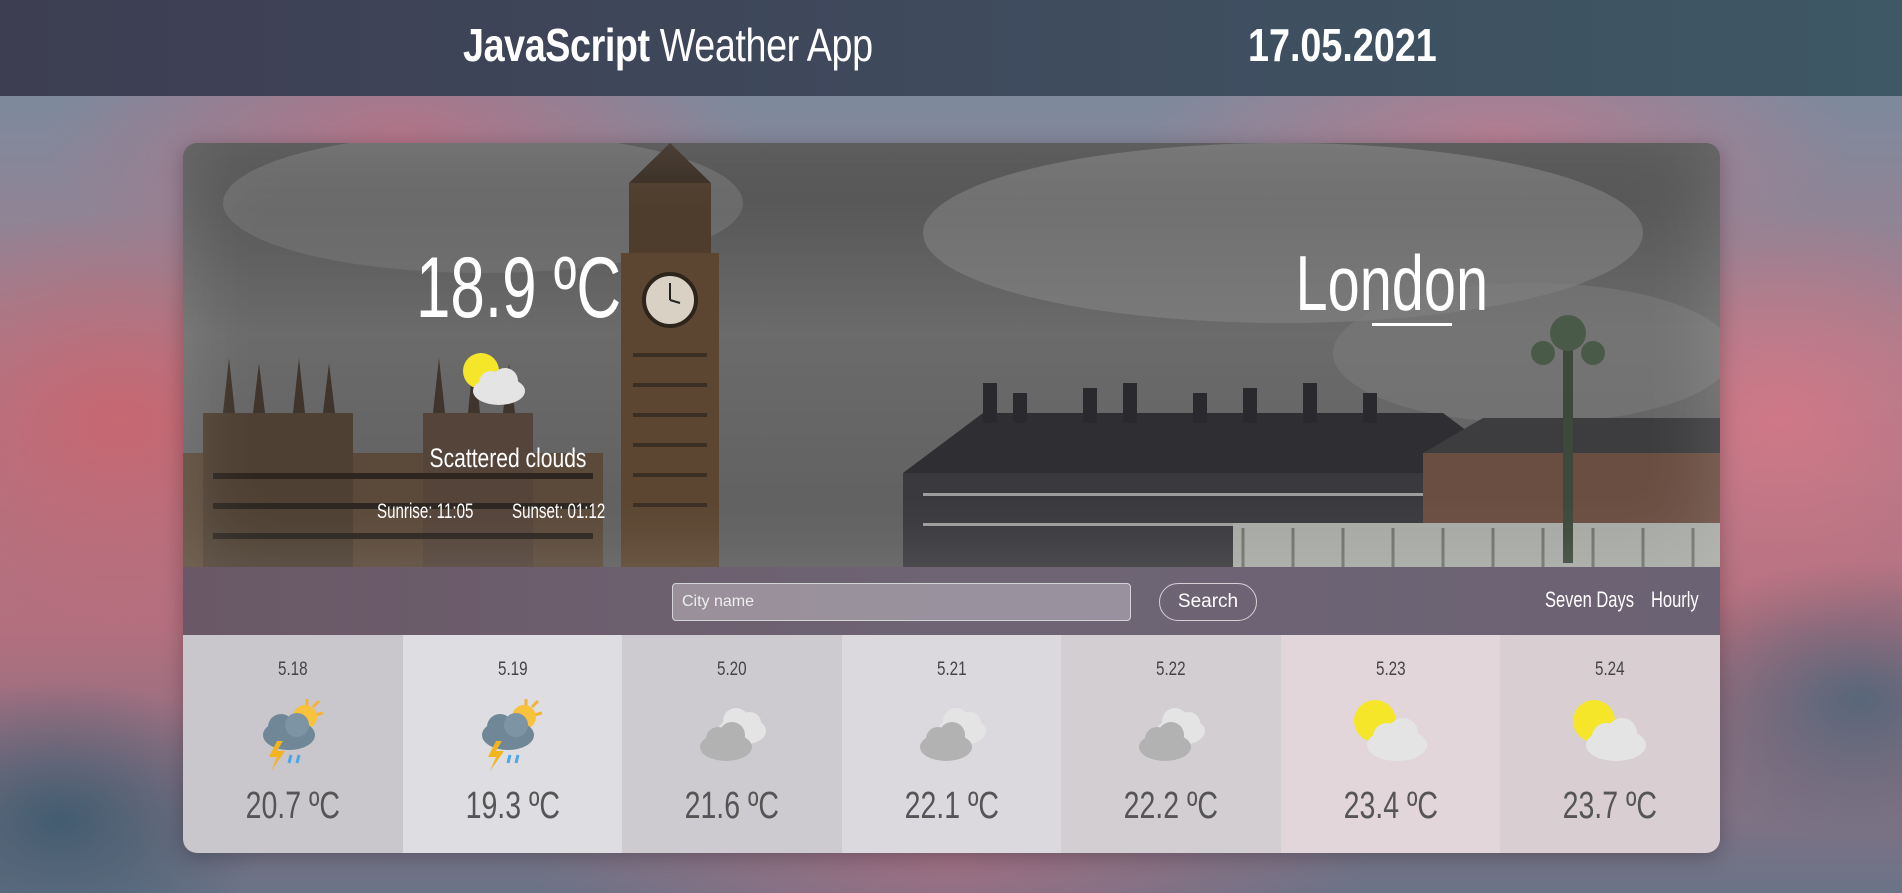  I want to click on forecast-temperature: 21.6 ºC, so click(732, 806).